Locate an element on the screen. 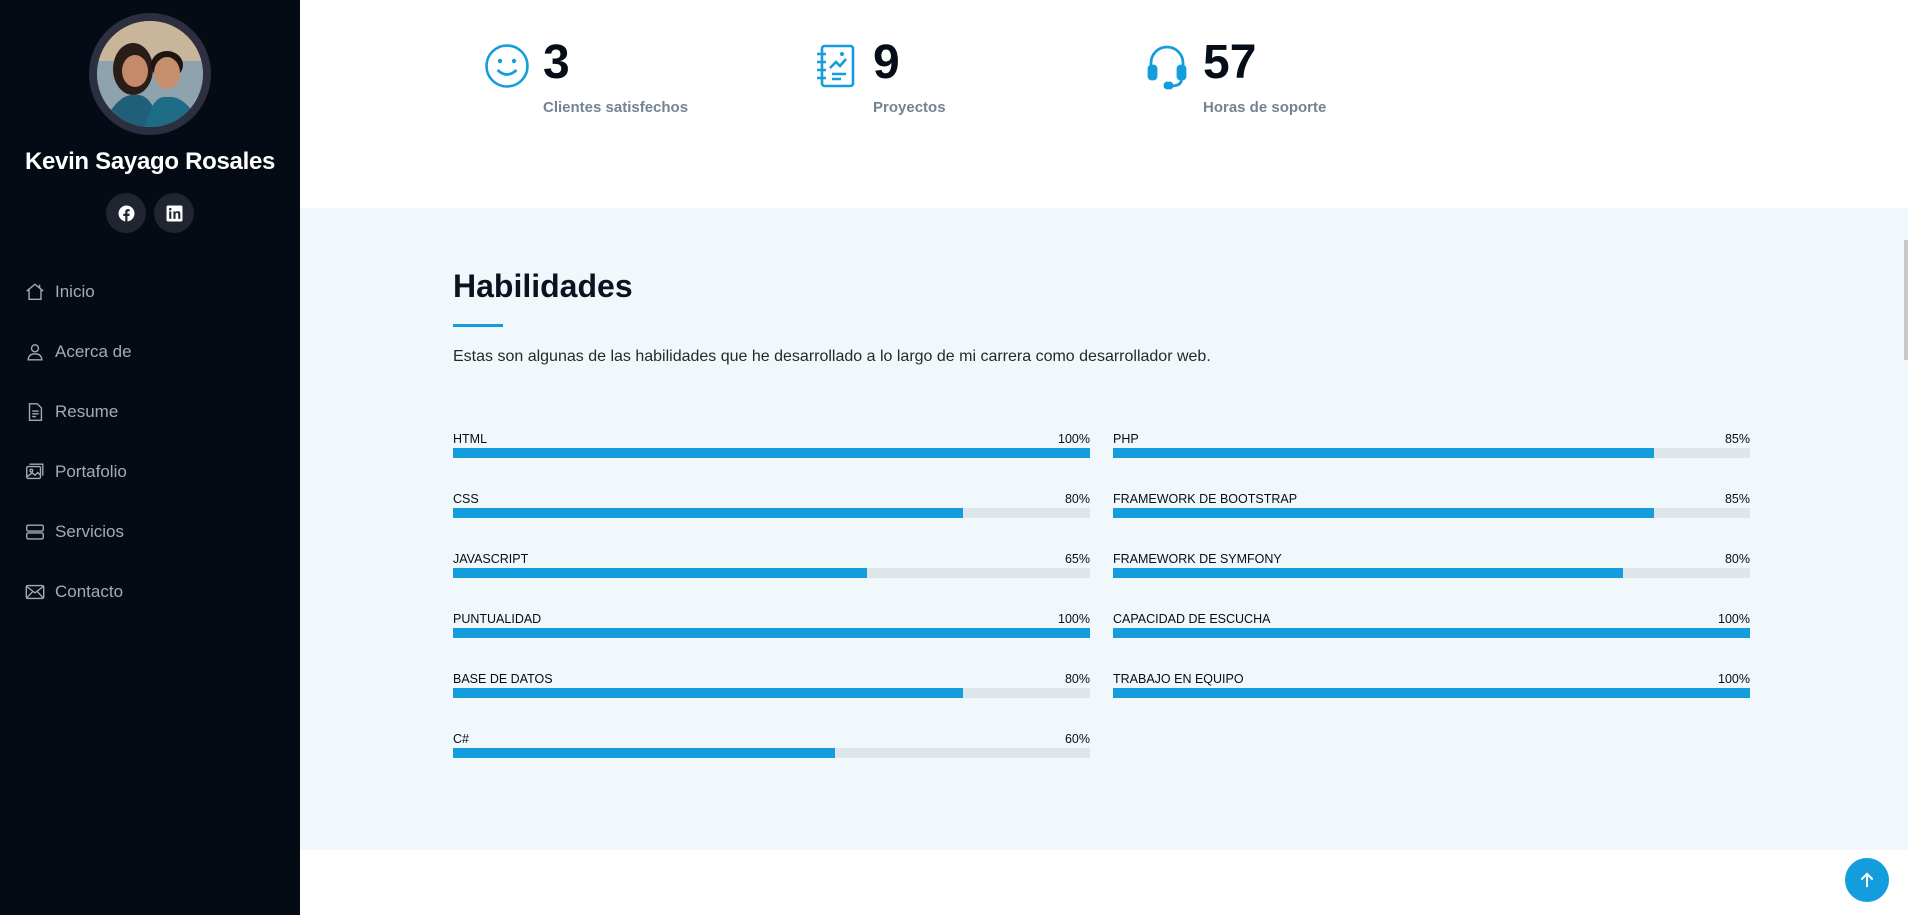  skill-base-de-datos: BASE DE DATOS 80% is located at coordinates (771, 692).